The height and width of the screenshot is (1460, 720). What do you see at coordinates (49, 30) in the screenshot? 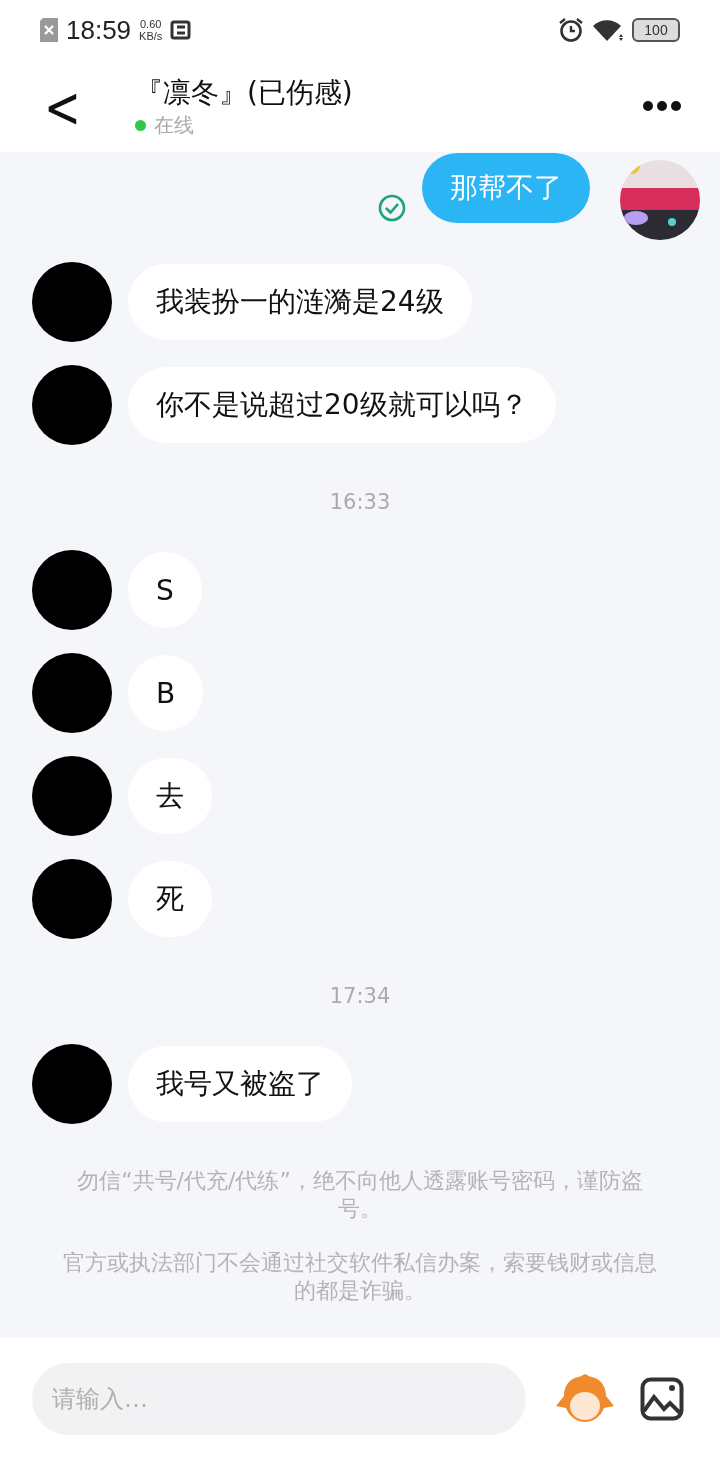
I see `no-sim-icon` at bounding box center [49, 30].